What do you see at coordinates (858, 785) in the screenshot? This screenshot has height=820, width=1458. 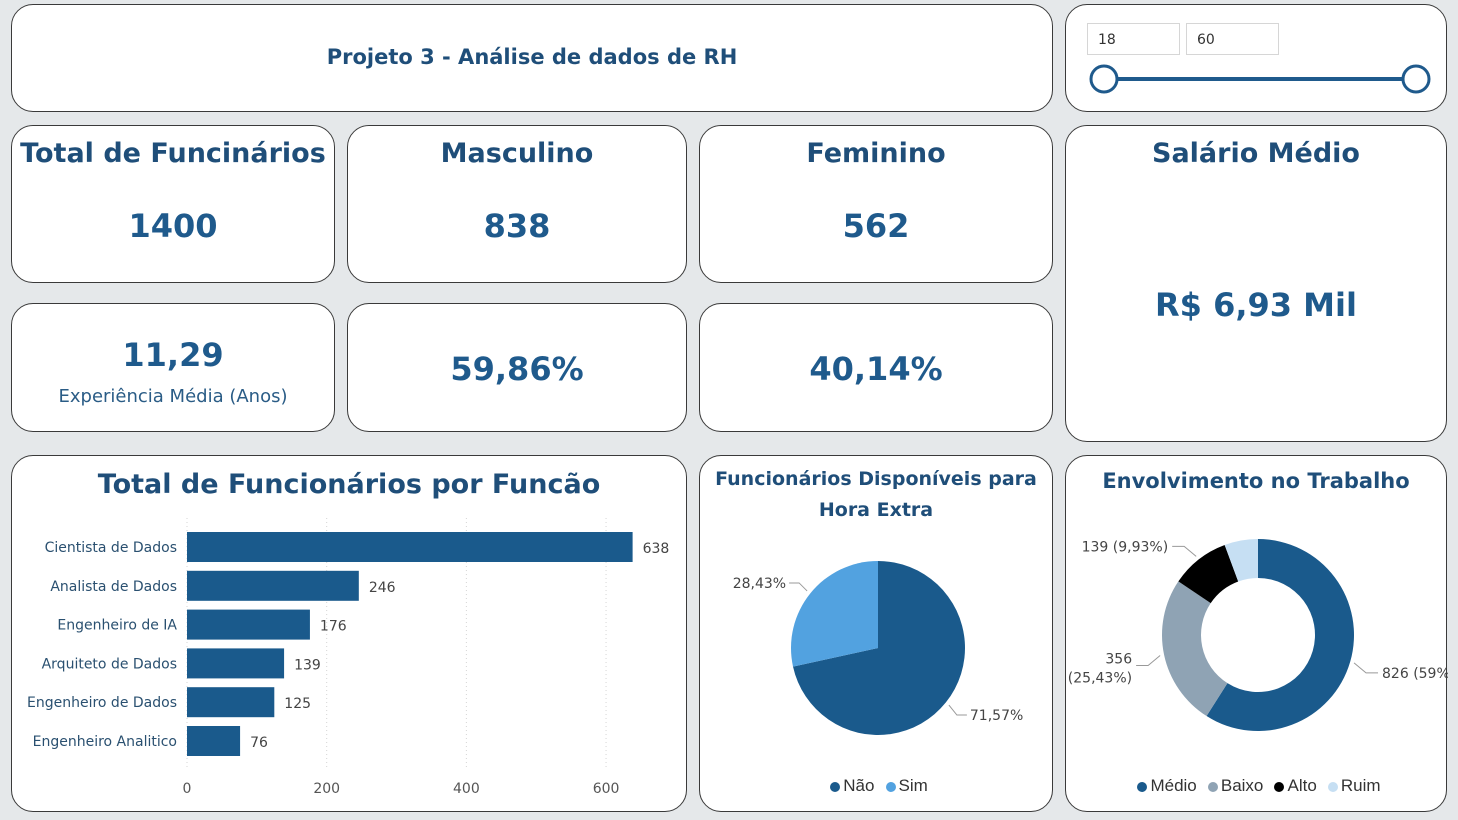 I see `legend-nao: Não` at bounding box center [858, 785].